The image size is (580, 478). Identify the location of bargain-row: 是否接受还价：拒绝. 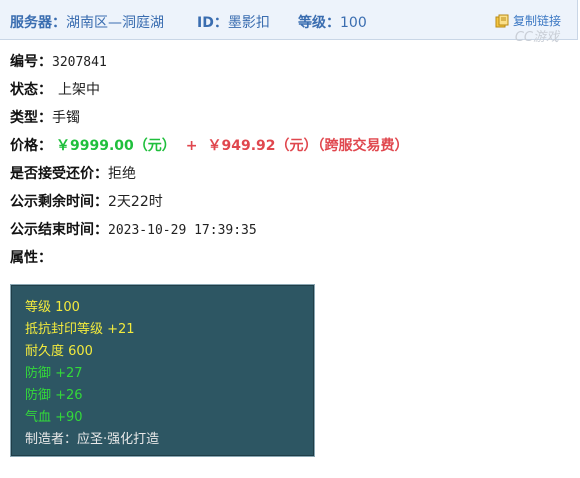
(73, 174).